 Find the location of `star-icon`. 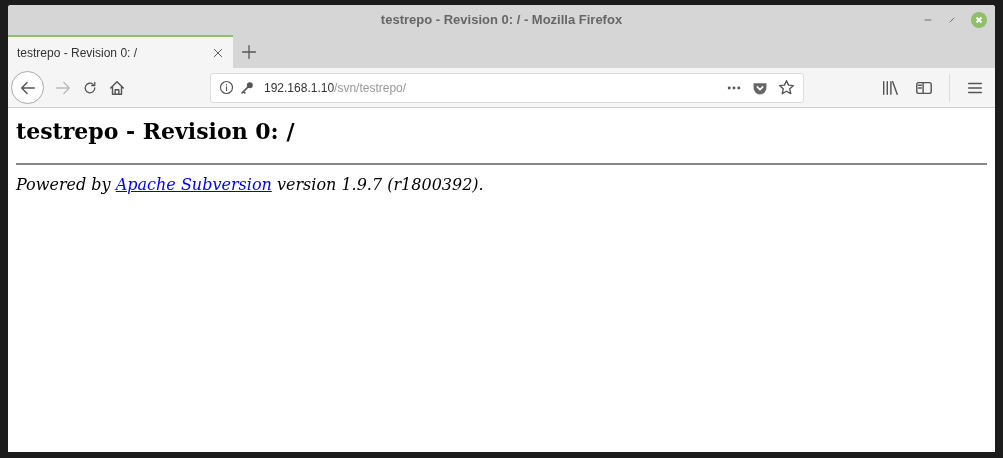

star-icon is located at coordinates (786, 87).